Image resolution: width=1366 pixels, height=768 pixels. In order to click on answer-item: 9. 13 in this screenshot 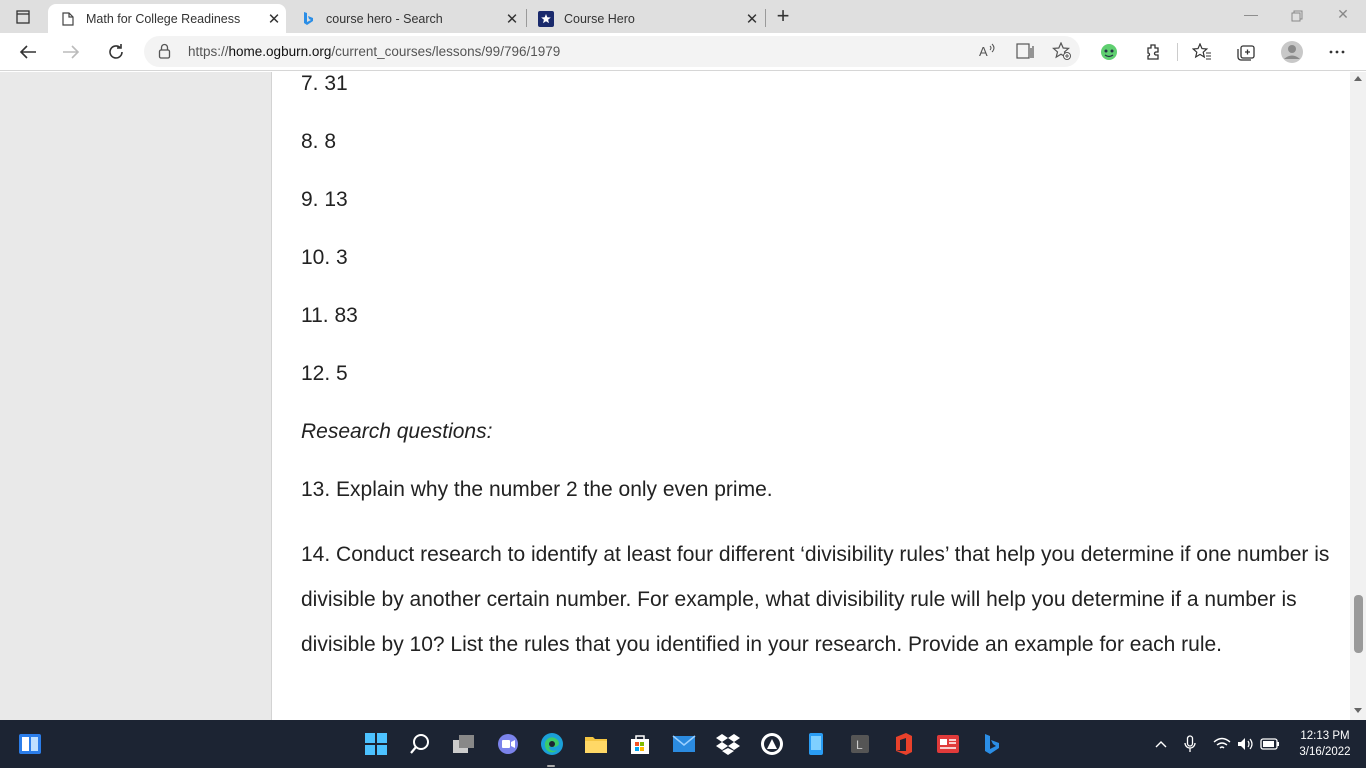, I will do `click(324, 199)`.